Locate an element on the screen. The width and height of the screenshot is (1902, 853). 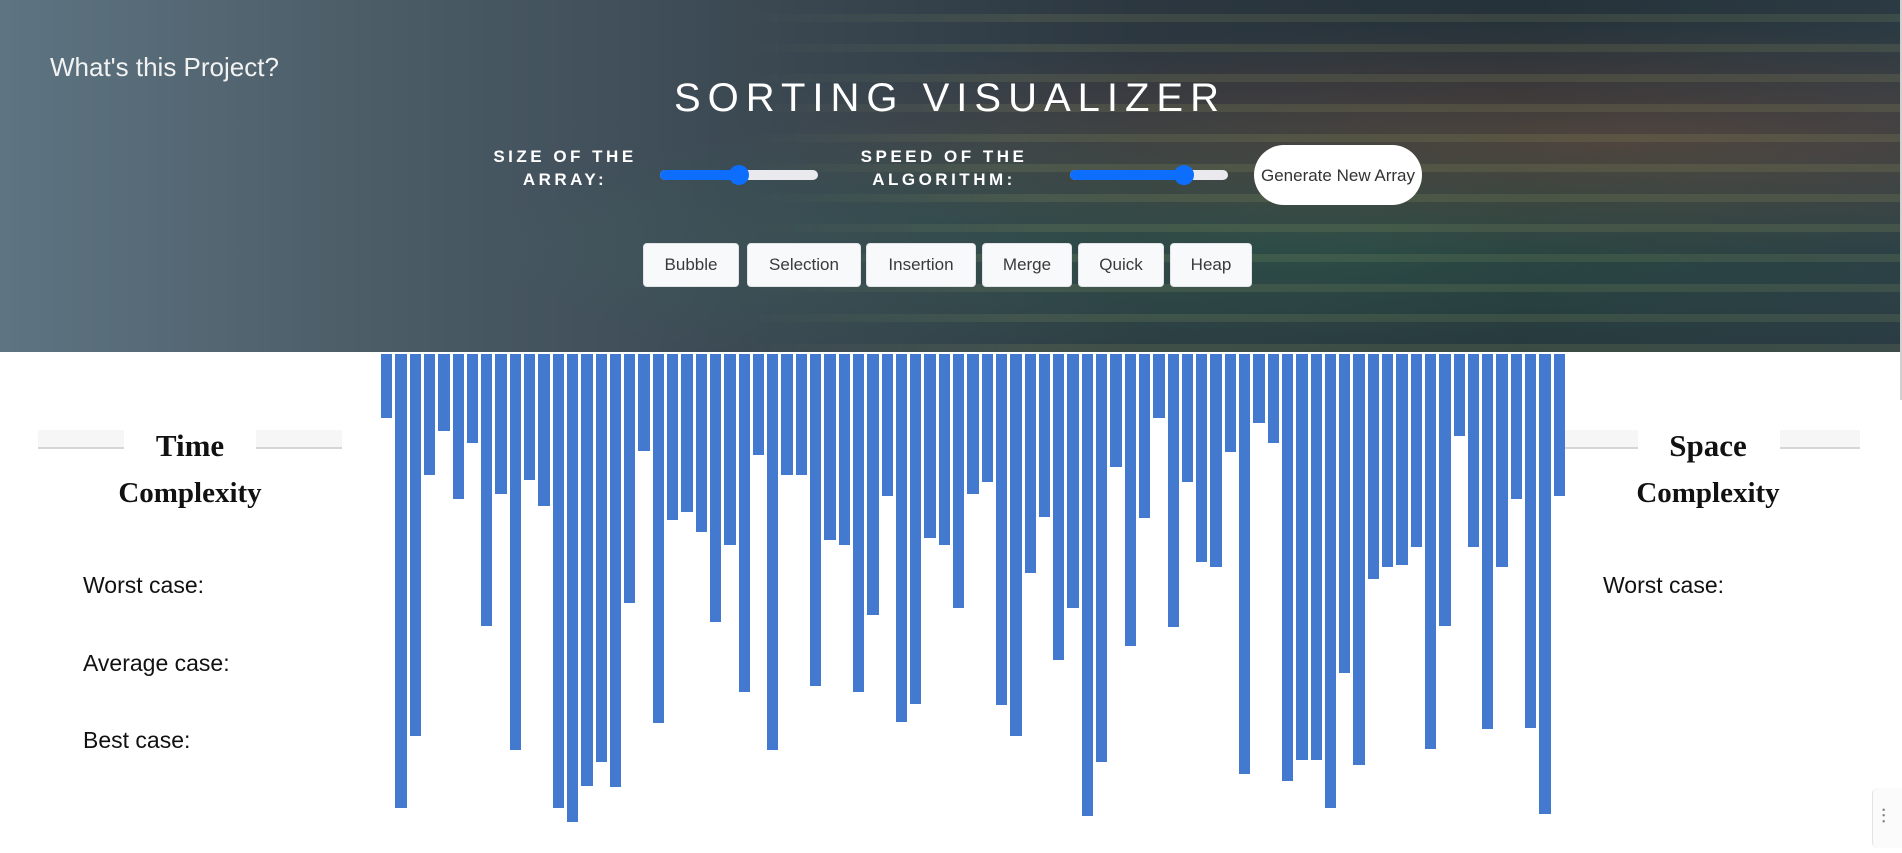
speed-label: SPEED OF THE ALGORITHM: is located at coordinates (944, 168).